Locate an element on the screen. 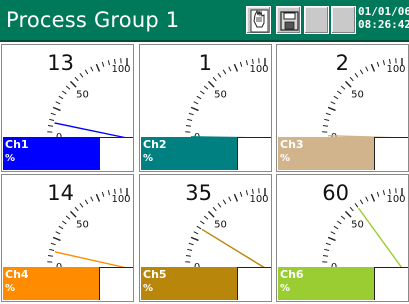 This screenshot has width=409, height=304. date-time-display: 01/01/06 08:26:42 is located at coordinates (383, 18).